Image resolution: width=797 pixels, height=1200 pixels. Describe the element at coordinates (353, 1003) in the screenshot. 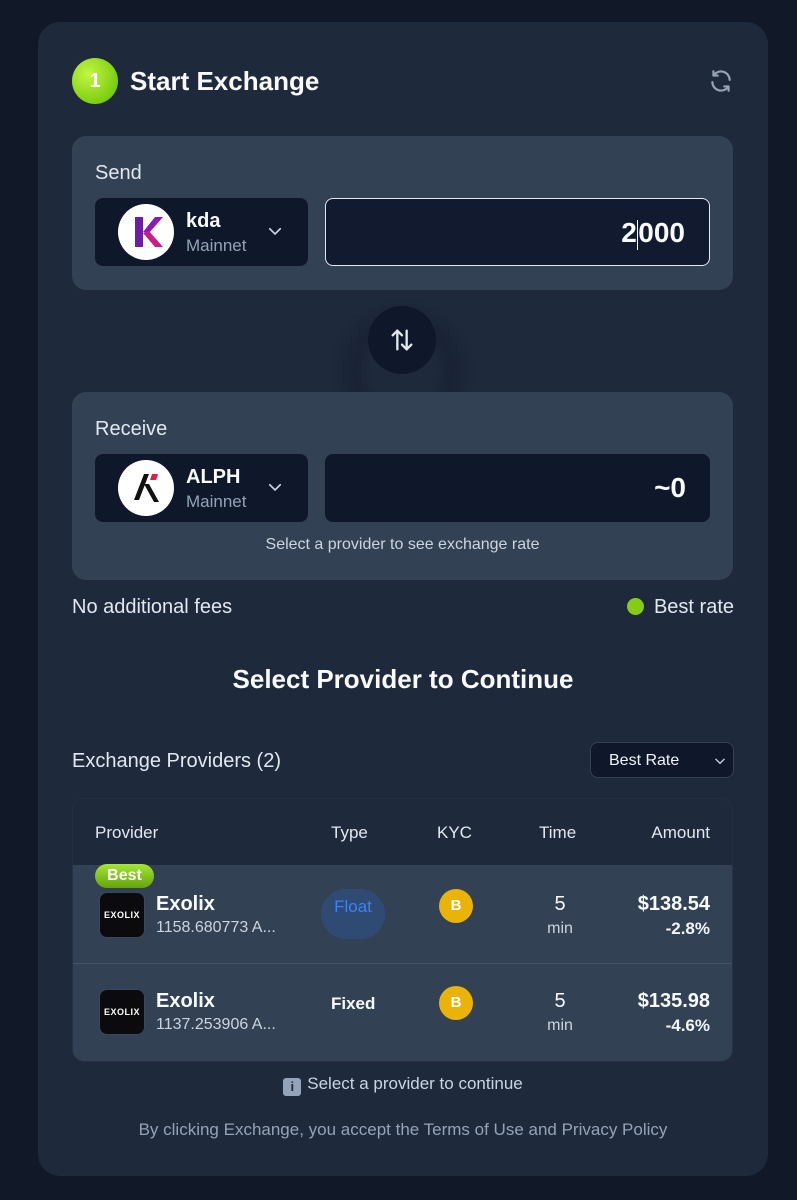

I see `rate-type-label: Fixed` at that location.